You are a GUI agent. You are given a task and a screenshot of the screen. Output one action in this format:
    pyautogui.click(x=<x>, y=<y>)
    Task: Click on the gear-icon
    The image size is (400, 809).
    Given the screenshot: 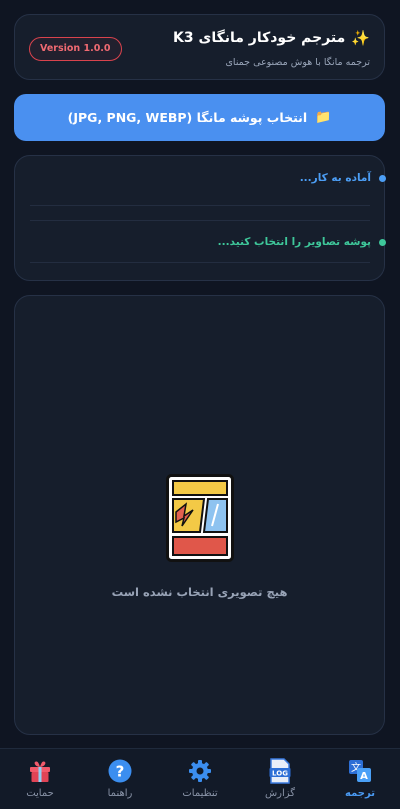 What is the action you would take?
    pyautogui.click(x=200, y=771)
    